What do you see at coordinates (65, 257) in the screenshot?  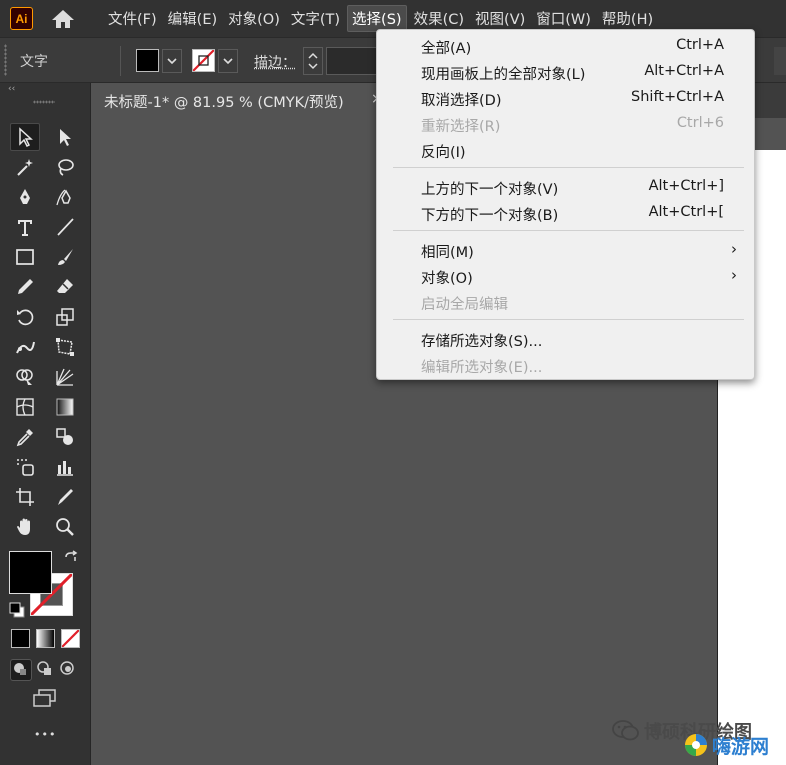 I see `paintbrush-tool-icon` at bounding box center [65, 257].